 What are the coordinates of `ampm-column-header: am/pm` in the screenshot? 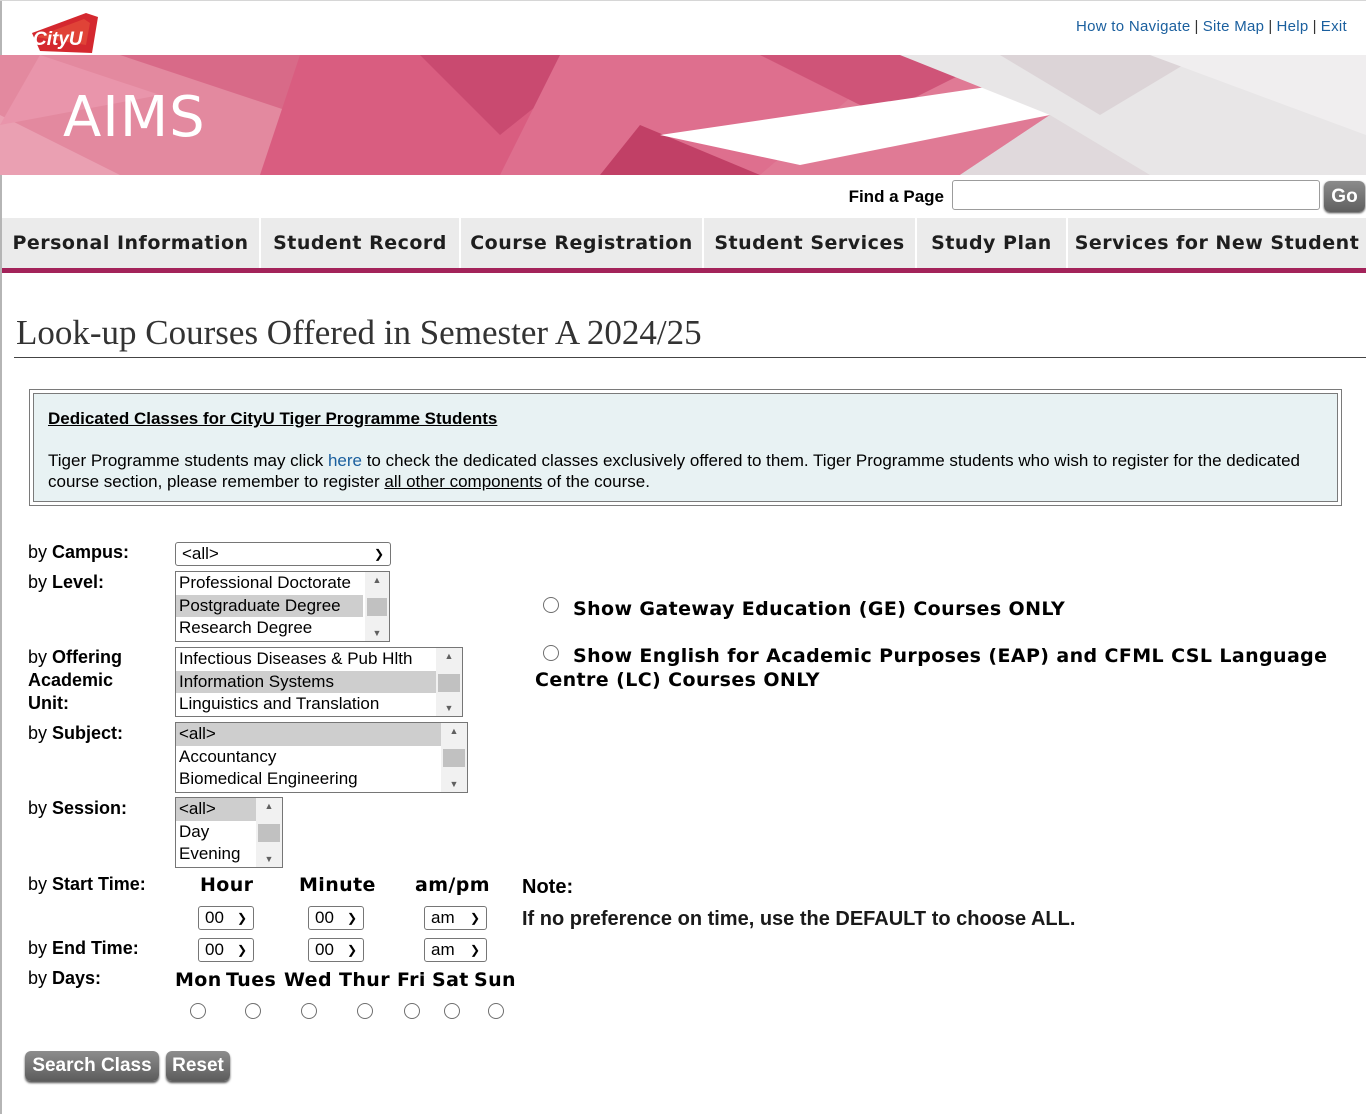 It's located at (452, 885).